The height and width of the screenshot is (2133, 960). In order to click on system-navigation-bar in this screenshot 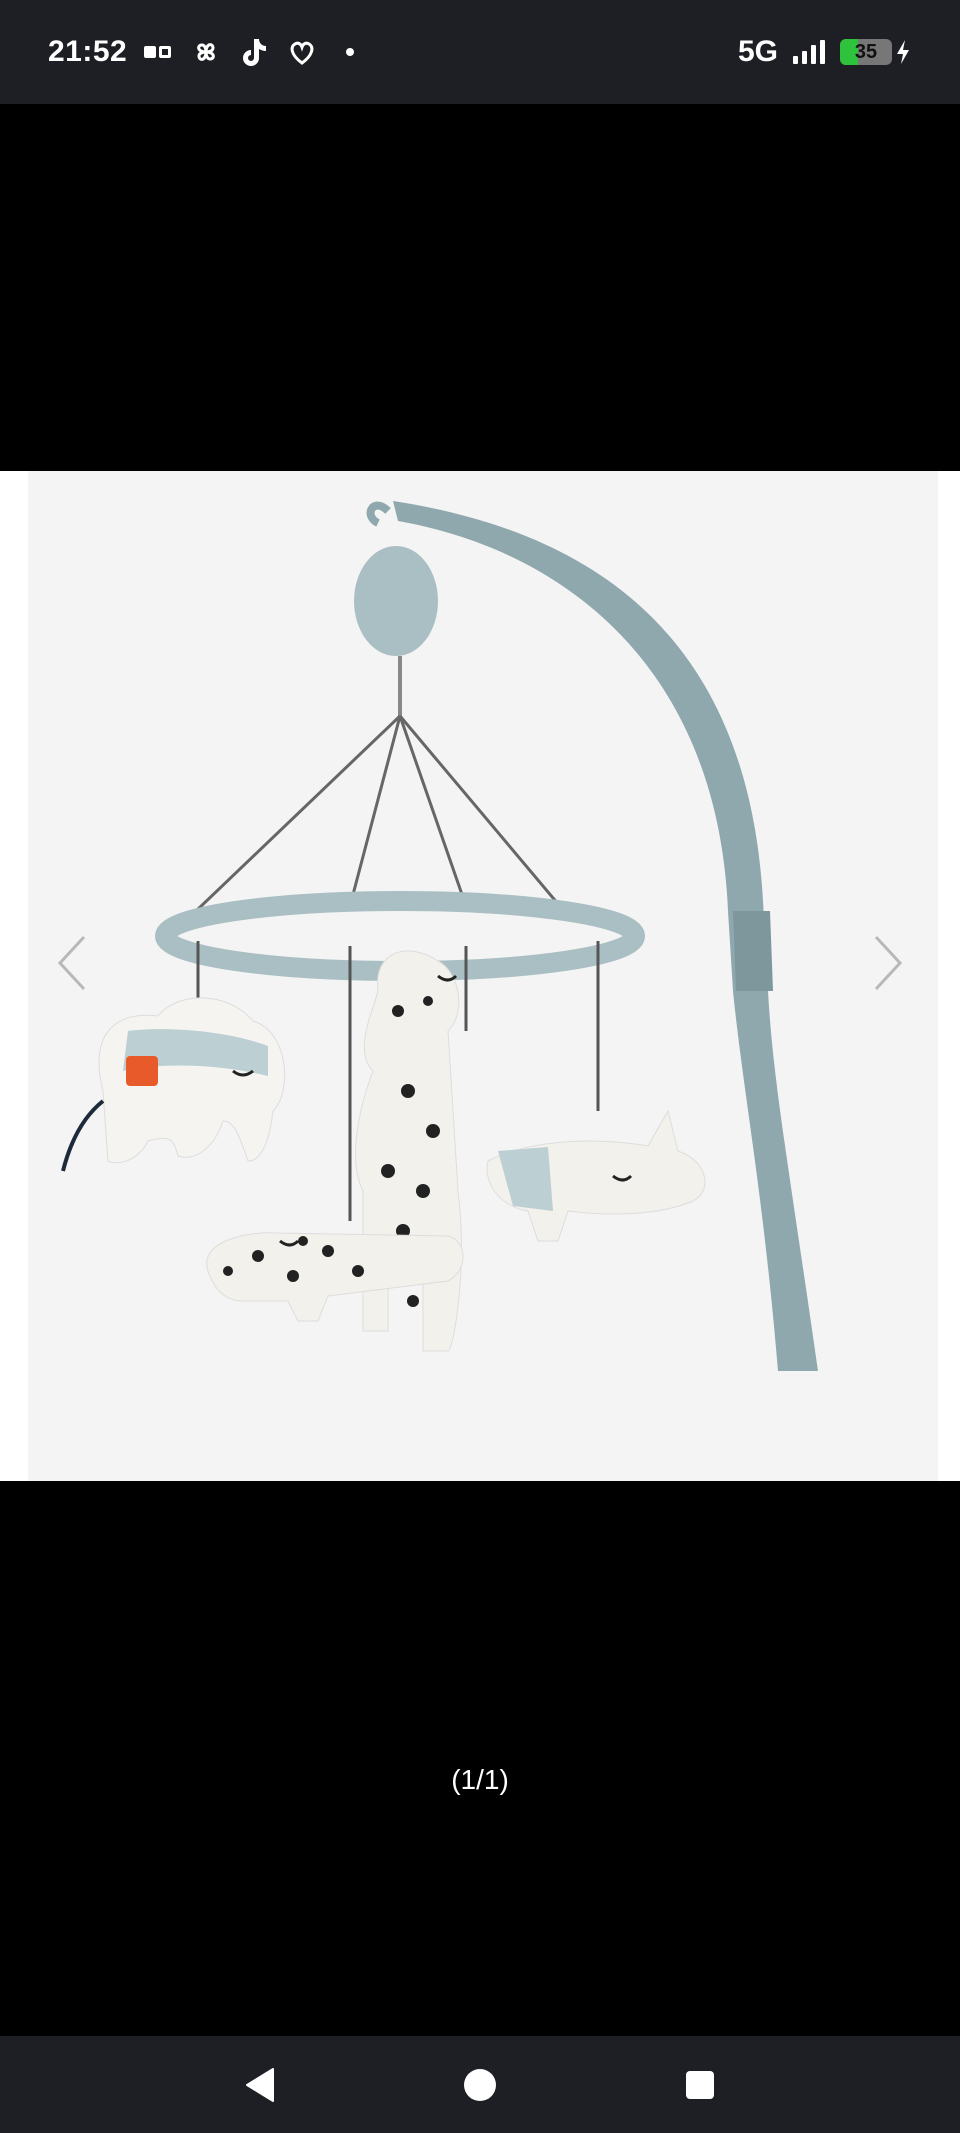, I will do `click(480, 2084)`.